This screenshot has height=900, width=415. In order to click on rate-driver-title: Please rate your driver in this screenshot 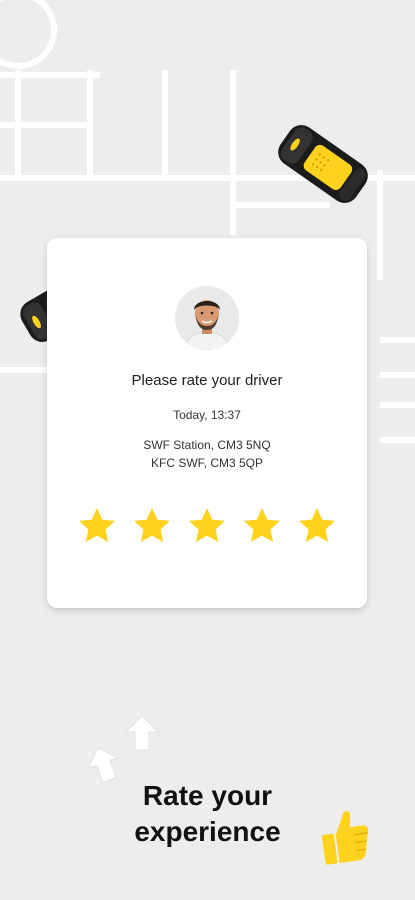, I will do `click(207, 380)`.